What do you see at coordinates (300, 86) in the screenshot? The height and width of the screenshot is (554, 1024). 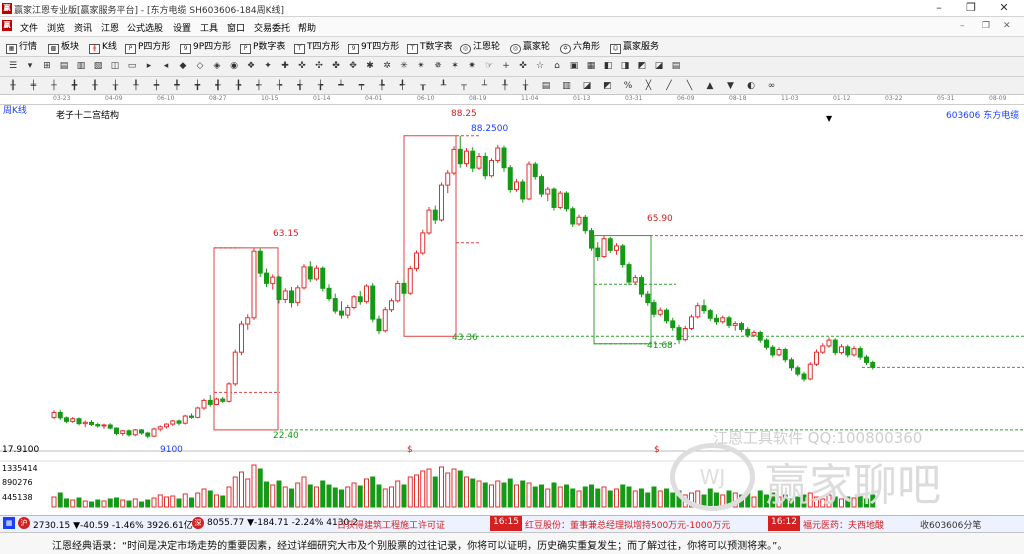 I see `tool-button-icon: ╅` at bounding box center [300, 86].